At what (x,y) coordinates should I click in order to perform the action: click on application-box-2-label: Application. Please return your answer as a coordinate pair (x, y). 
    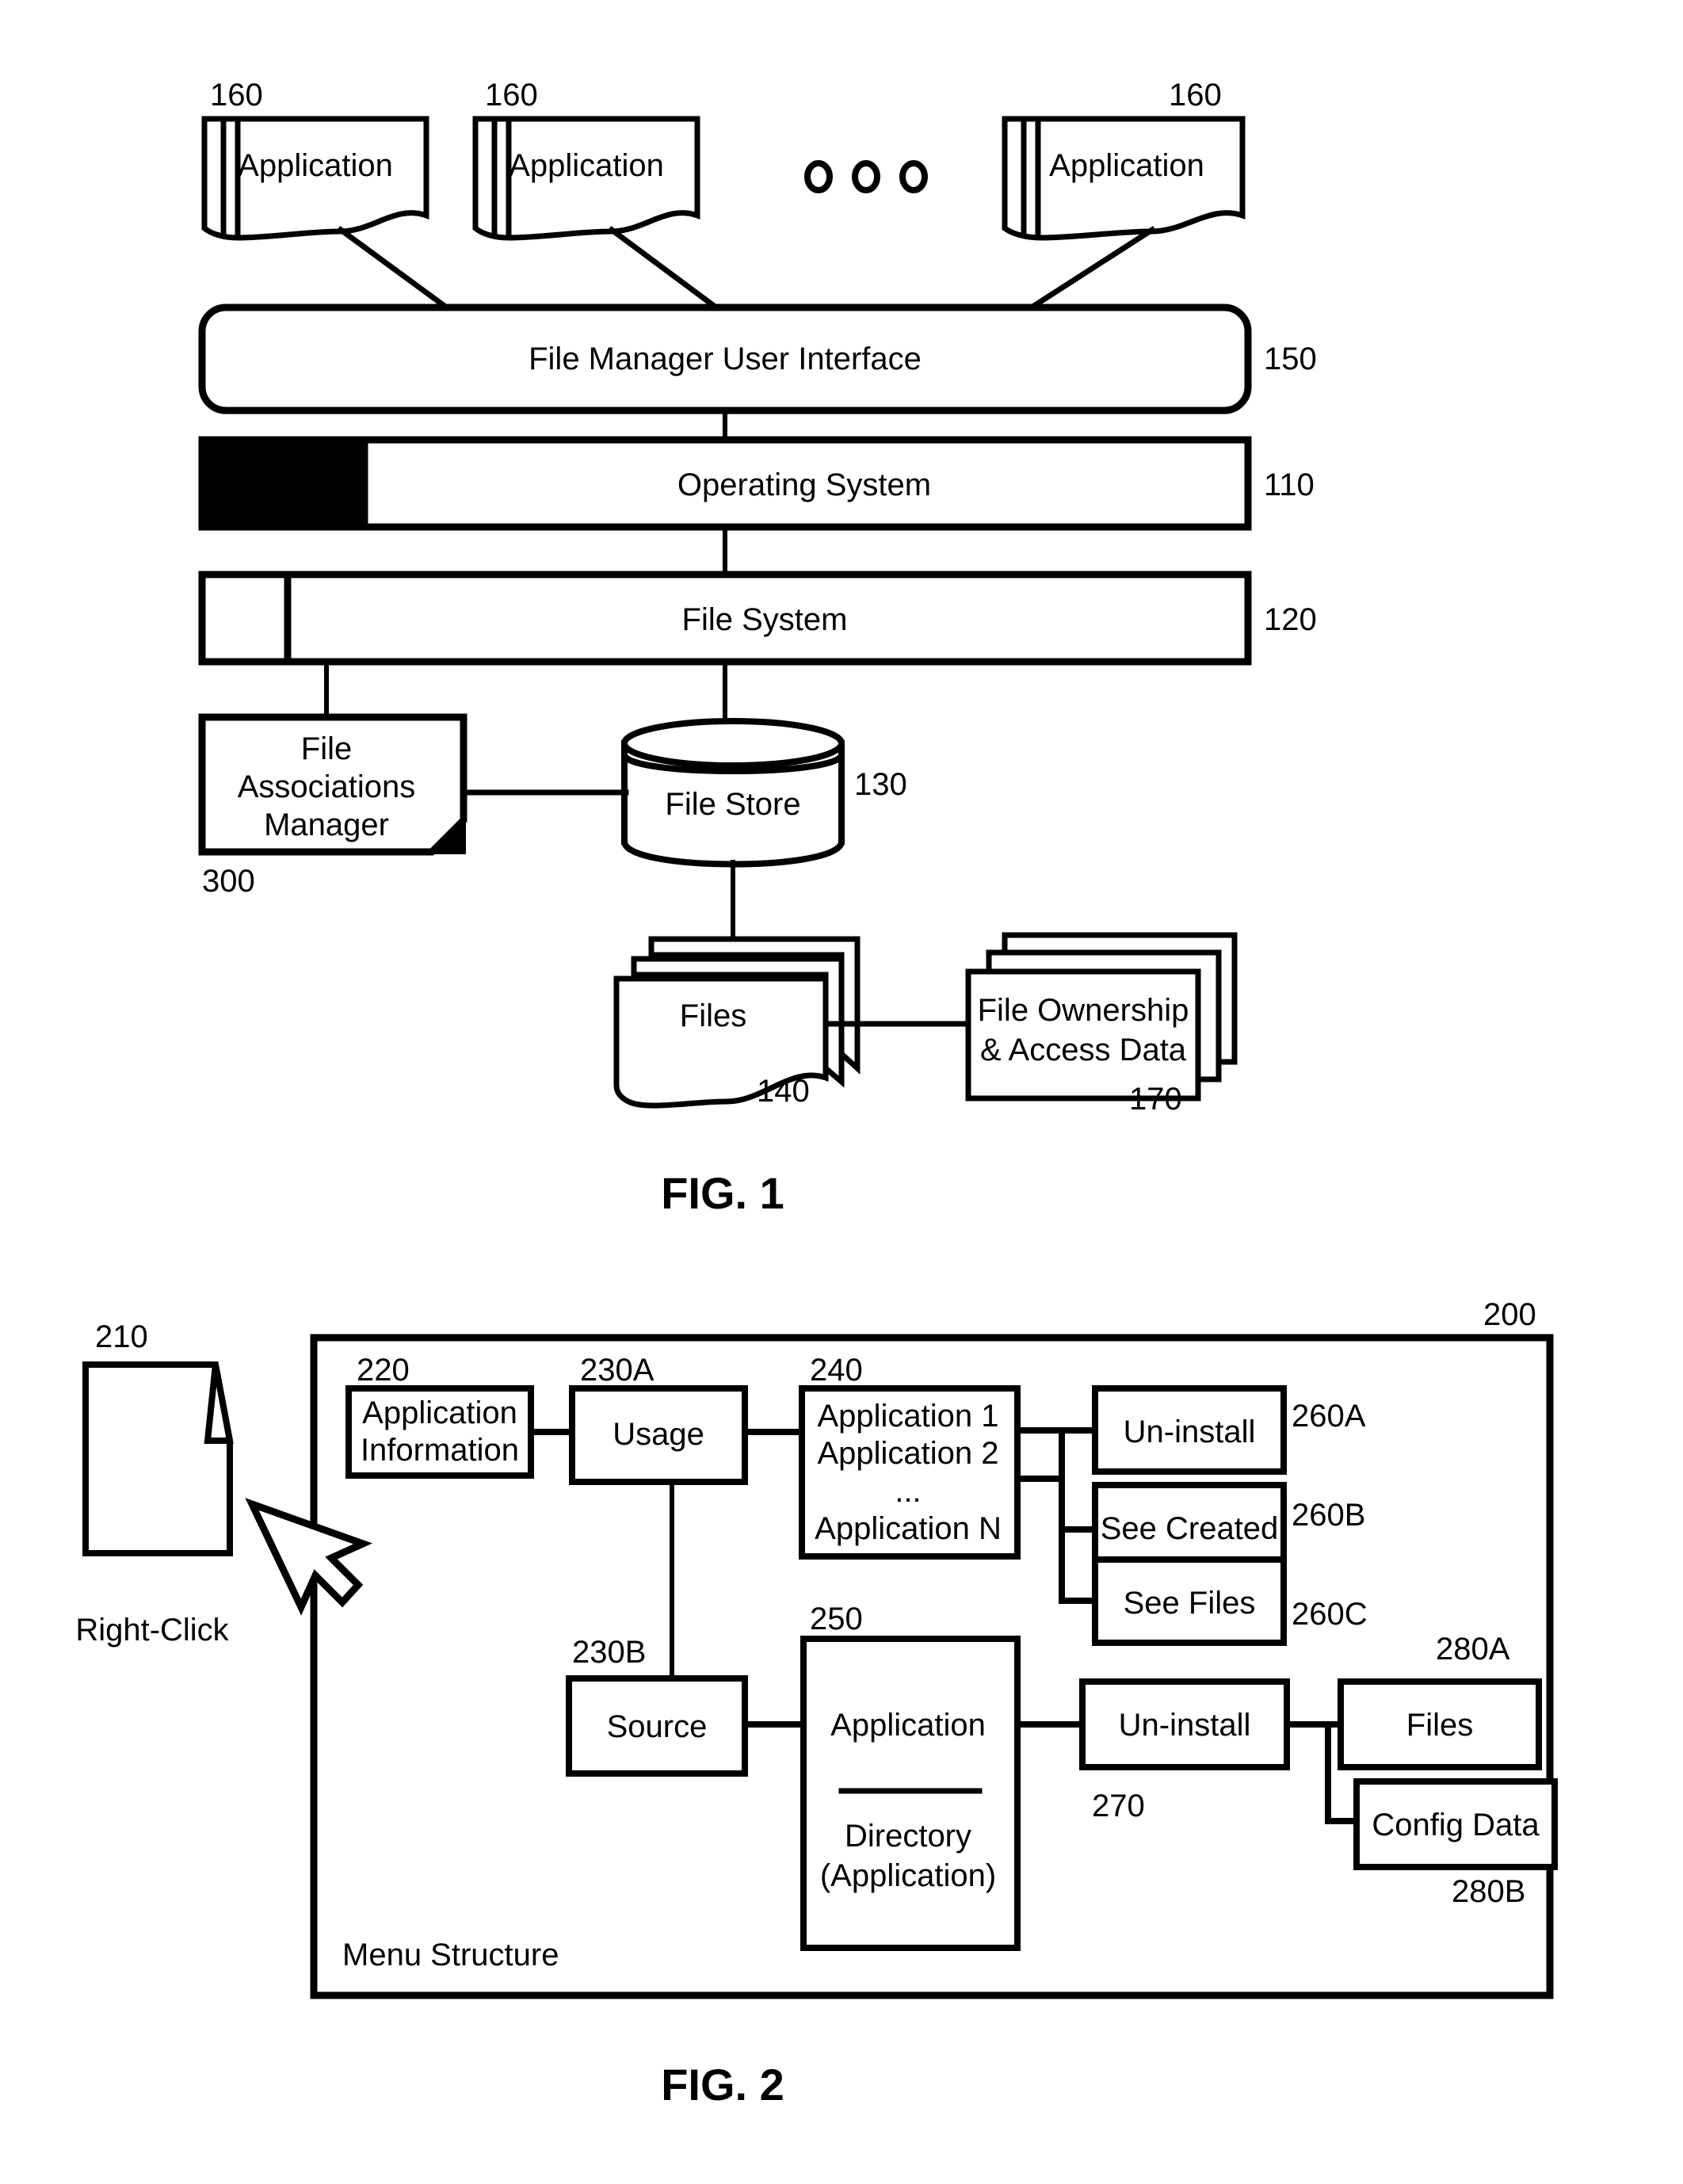
    Looking at the image, I should click on (586, 166).